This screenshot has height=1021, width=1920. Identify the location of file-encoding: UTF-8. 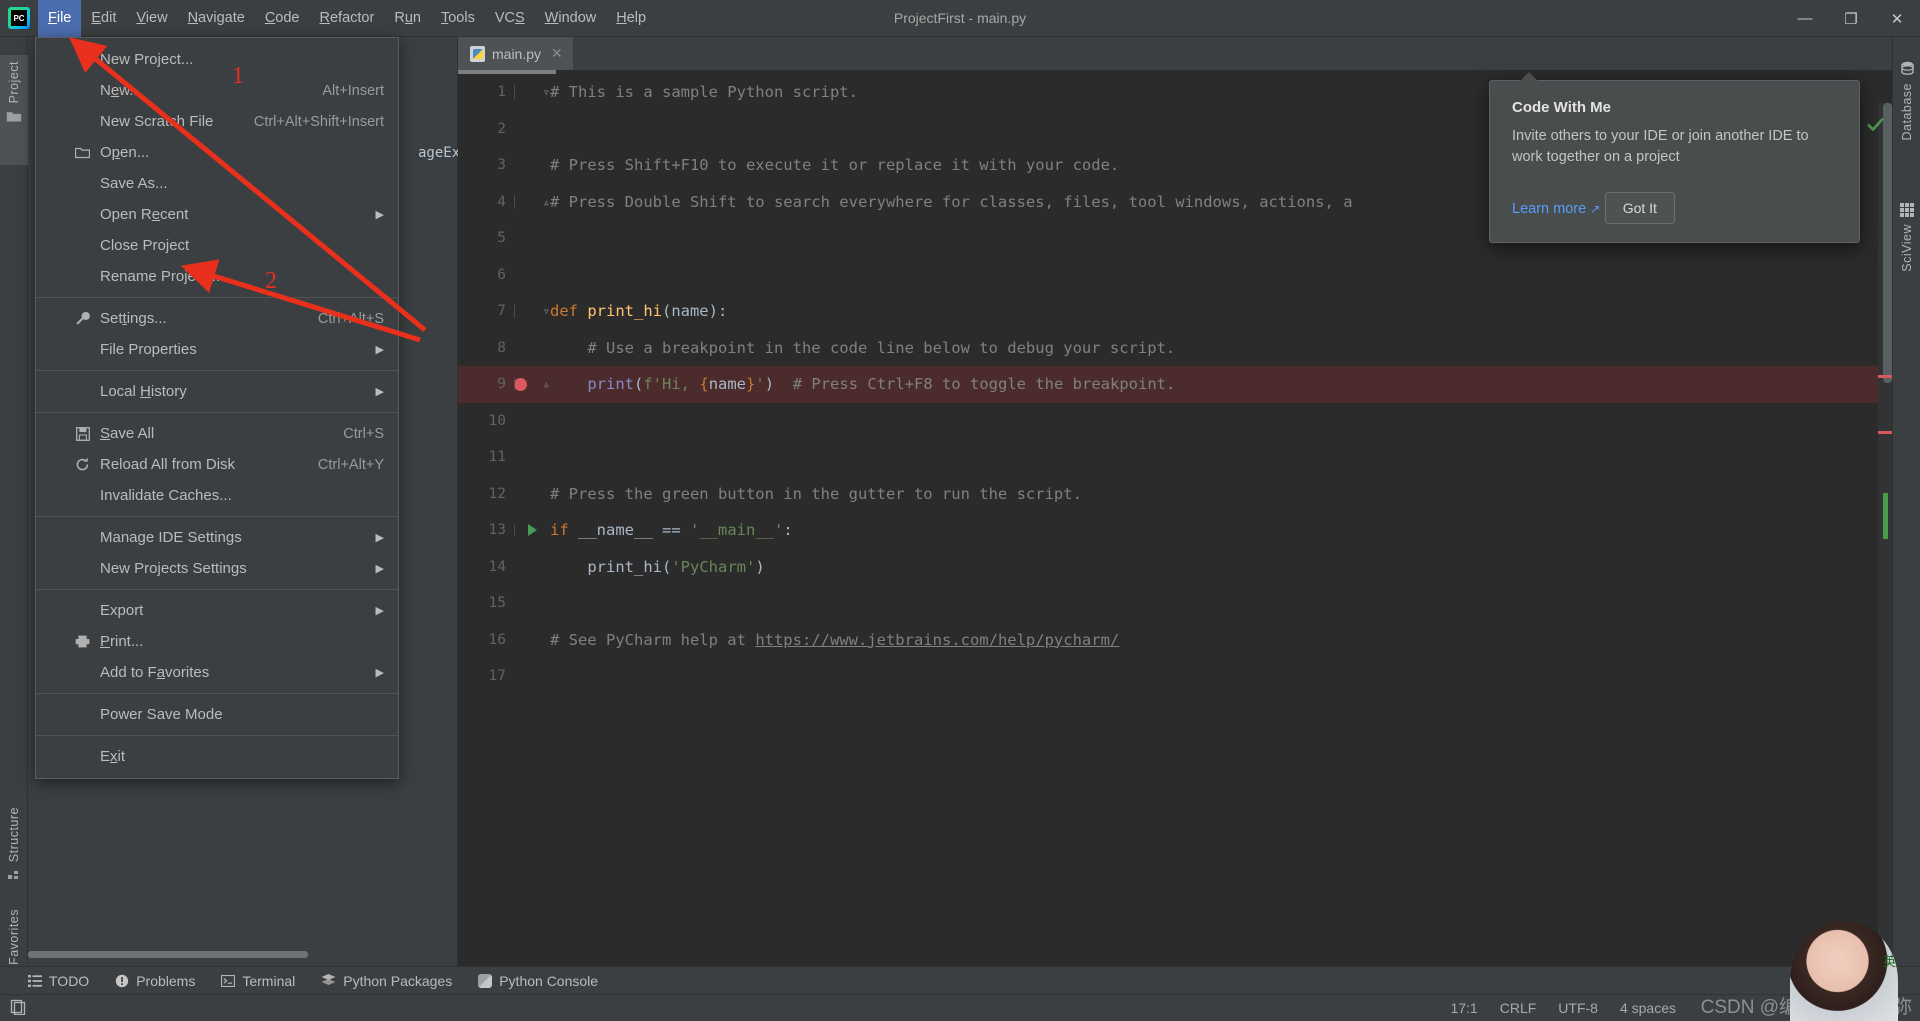
(1578, 1008).